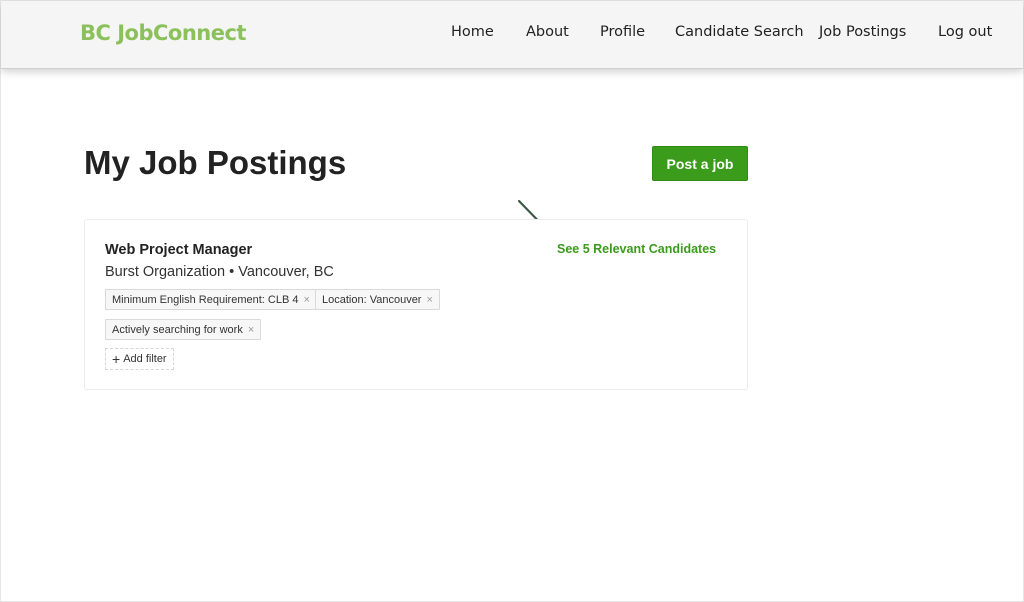 This screenshot has width=1024, height=602. What do you see at coordinates (739, 32) in the screenshot?
I see `nav-candidate-search: Candidate Search` at bounding box center [739, 32].